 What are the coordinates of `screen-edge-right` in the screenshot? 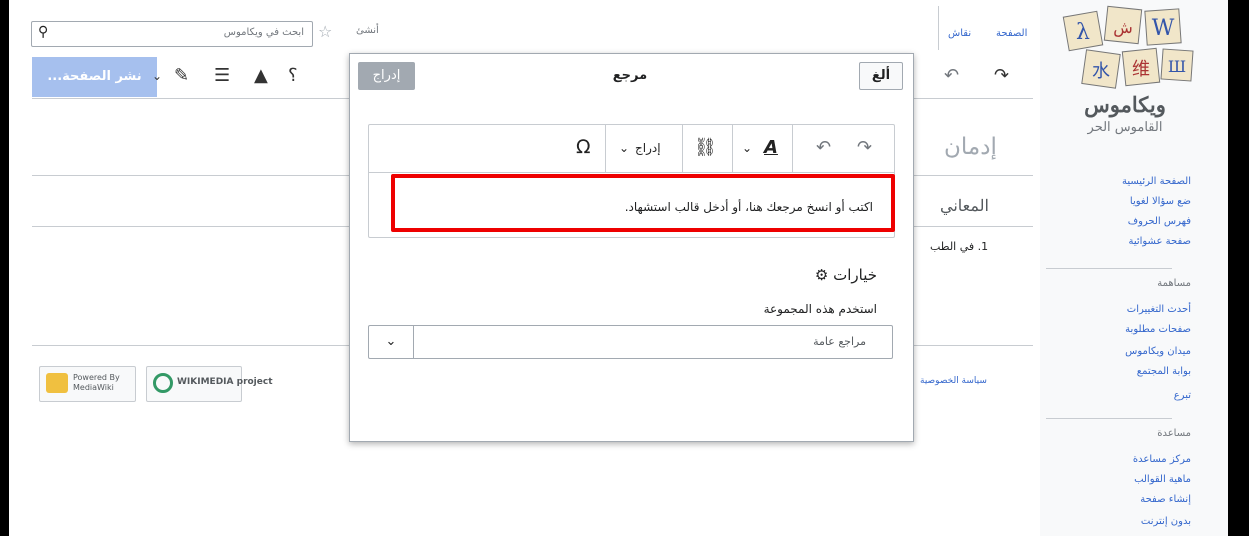 It's located at (1238, 268).